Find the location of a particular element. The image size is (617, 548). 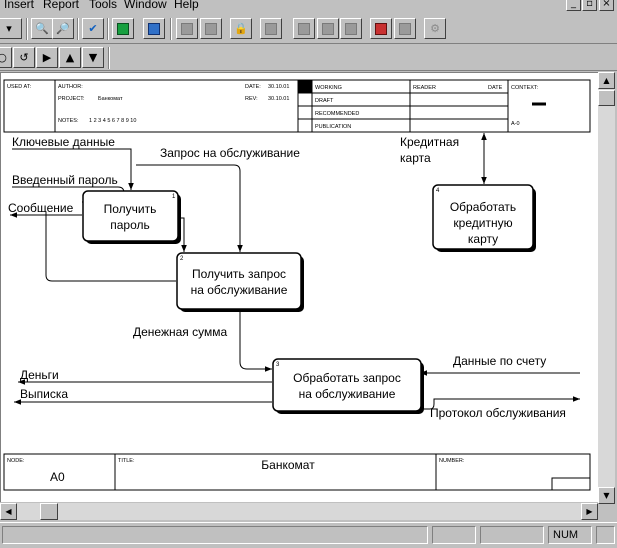

menu-bar: Insert Report Tools Window Help _ ▫ × is located at coordinates (308, 7).